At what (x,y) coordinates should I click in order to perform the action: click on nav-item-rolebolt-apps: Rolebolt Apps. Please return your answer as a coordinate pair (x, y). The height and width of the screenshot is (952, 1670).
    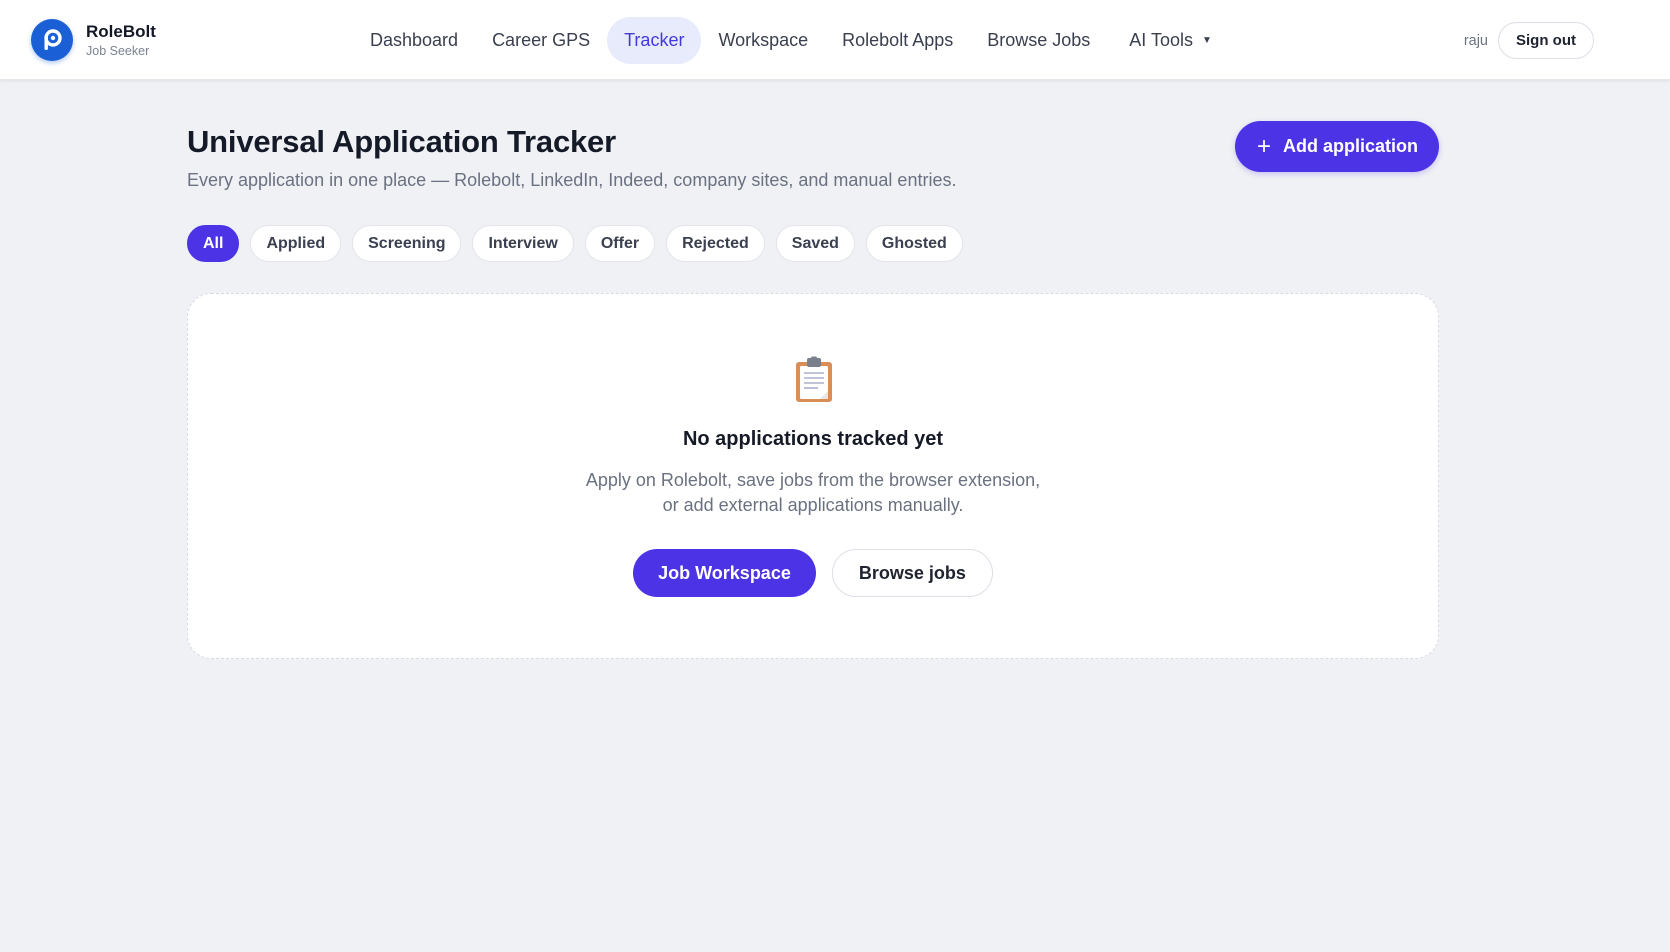
    Looking at the image, I should click on (897, 40).